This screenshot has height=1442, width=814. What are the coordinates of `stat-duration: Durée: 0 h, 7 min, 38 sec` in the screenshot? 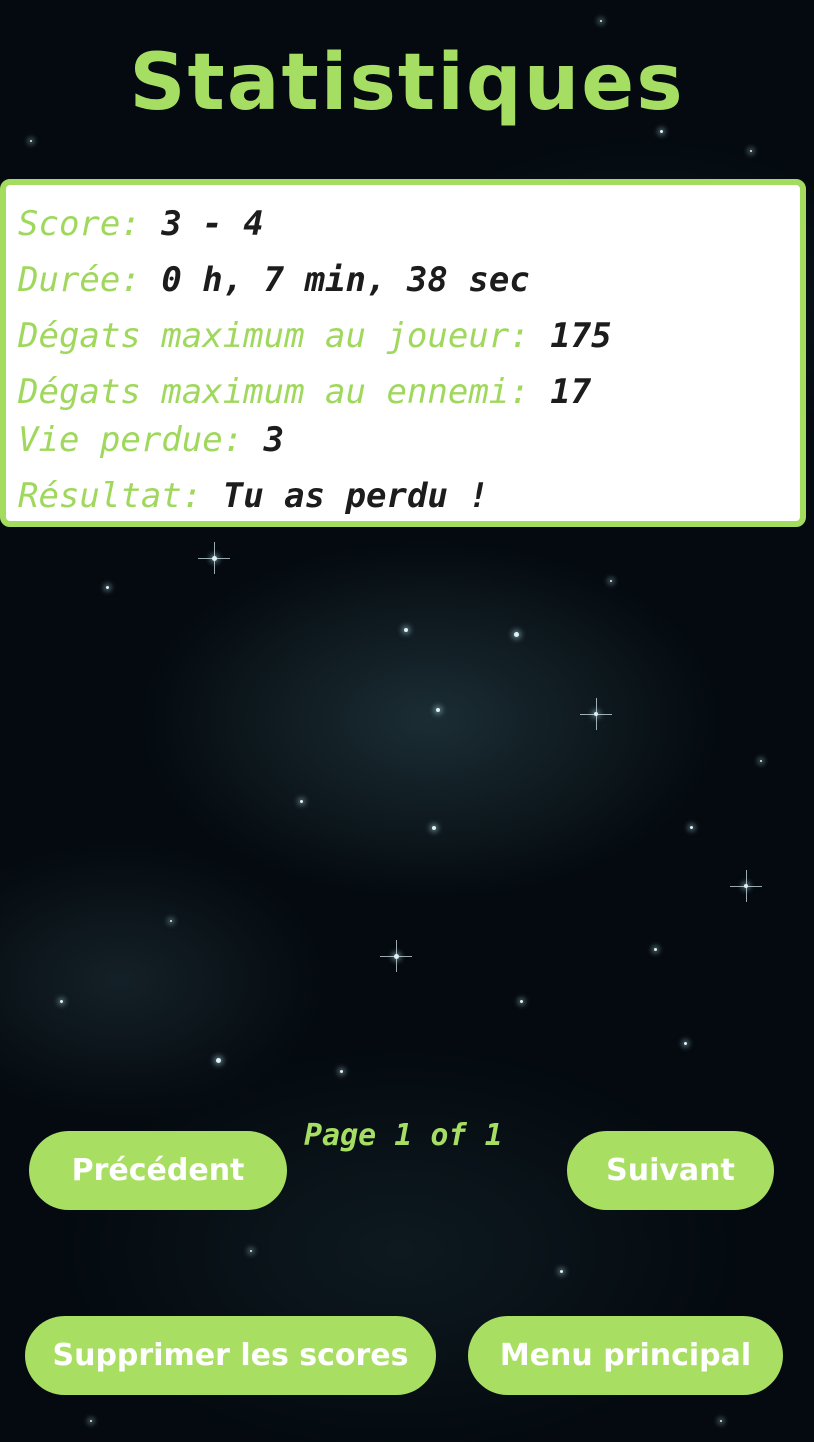 It's located at (274, 280).